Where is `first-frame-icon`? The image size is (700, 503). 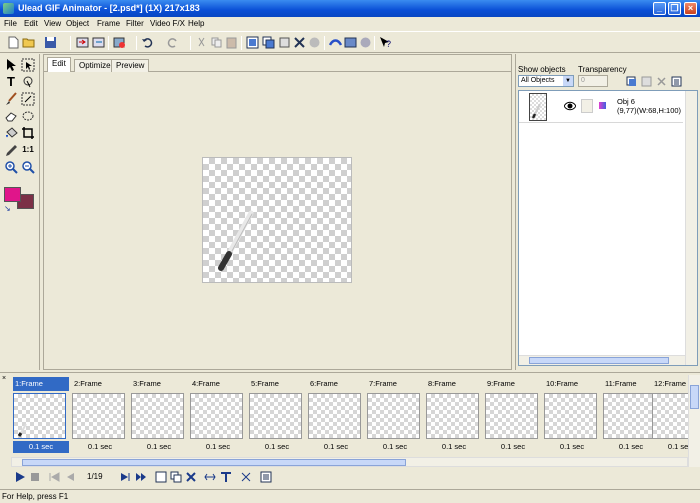
first-frame-icon is located at coordinates (54, 477).